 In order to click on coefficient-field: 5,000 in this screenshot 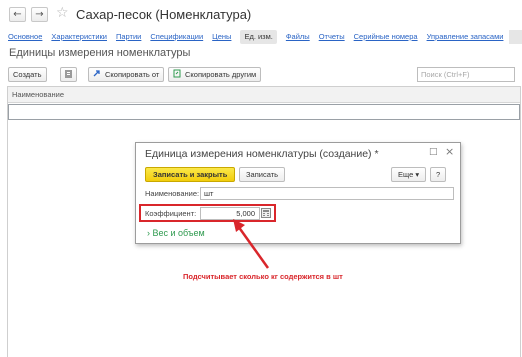, I will do `click(230, 213)`.